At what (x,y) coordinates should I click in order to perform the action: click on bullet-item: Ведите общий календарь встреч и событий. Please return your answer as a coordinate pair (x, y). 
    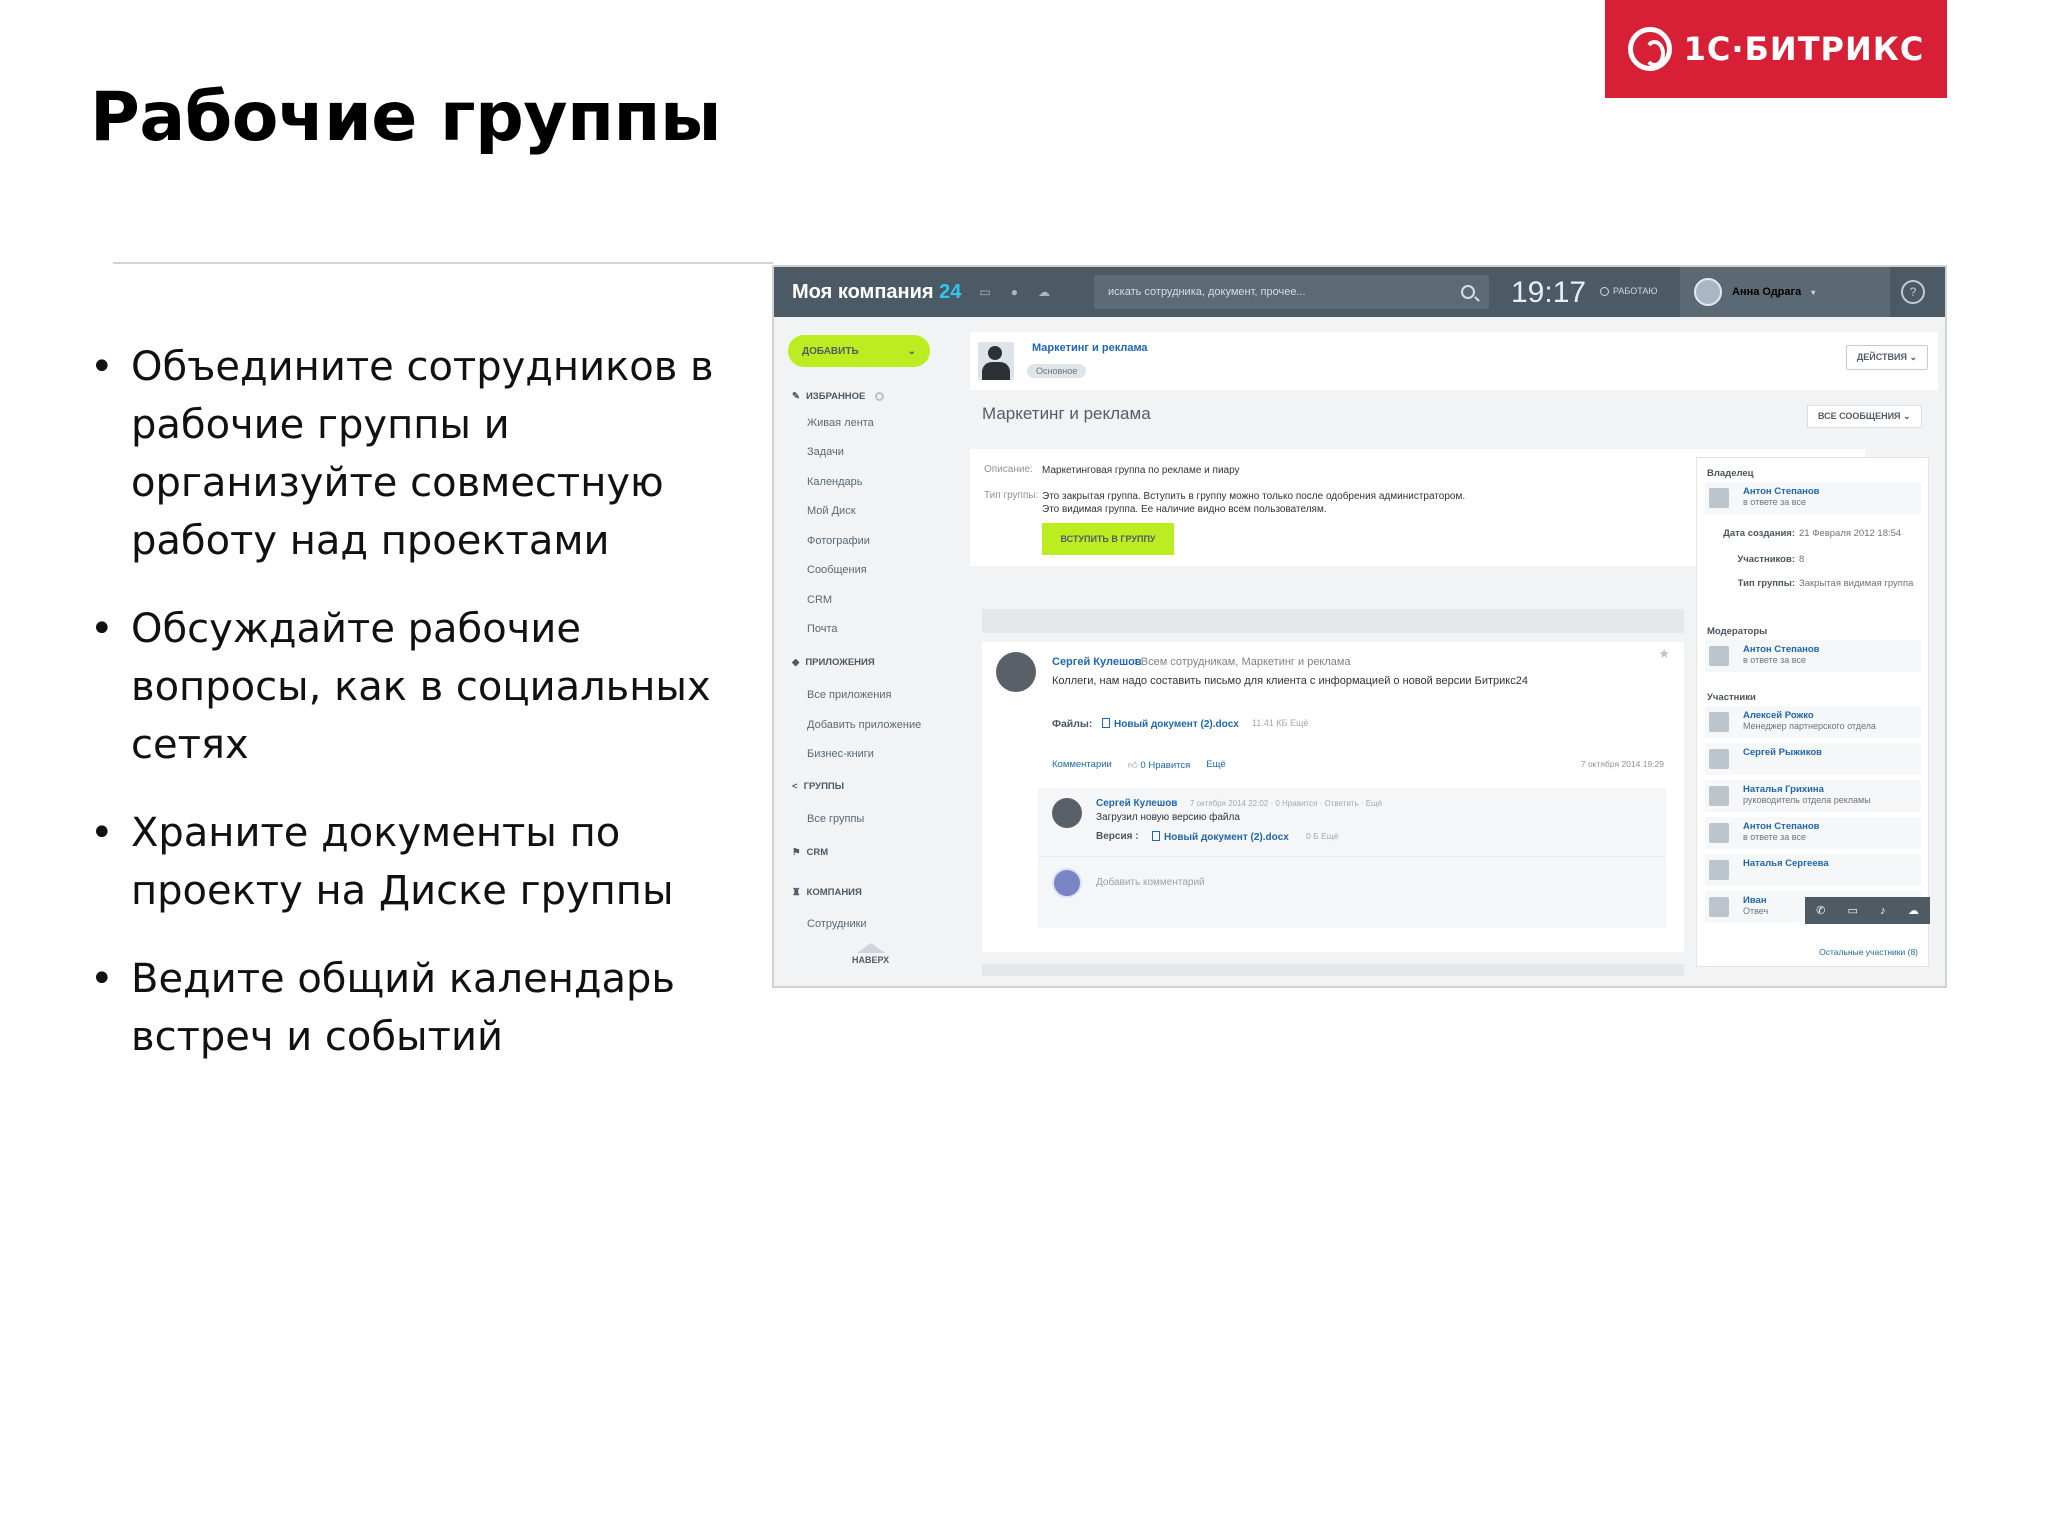
    Looking at the image, I should click on (425, 1008).